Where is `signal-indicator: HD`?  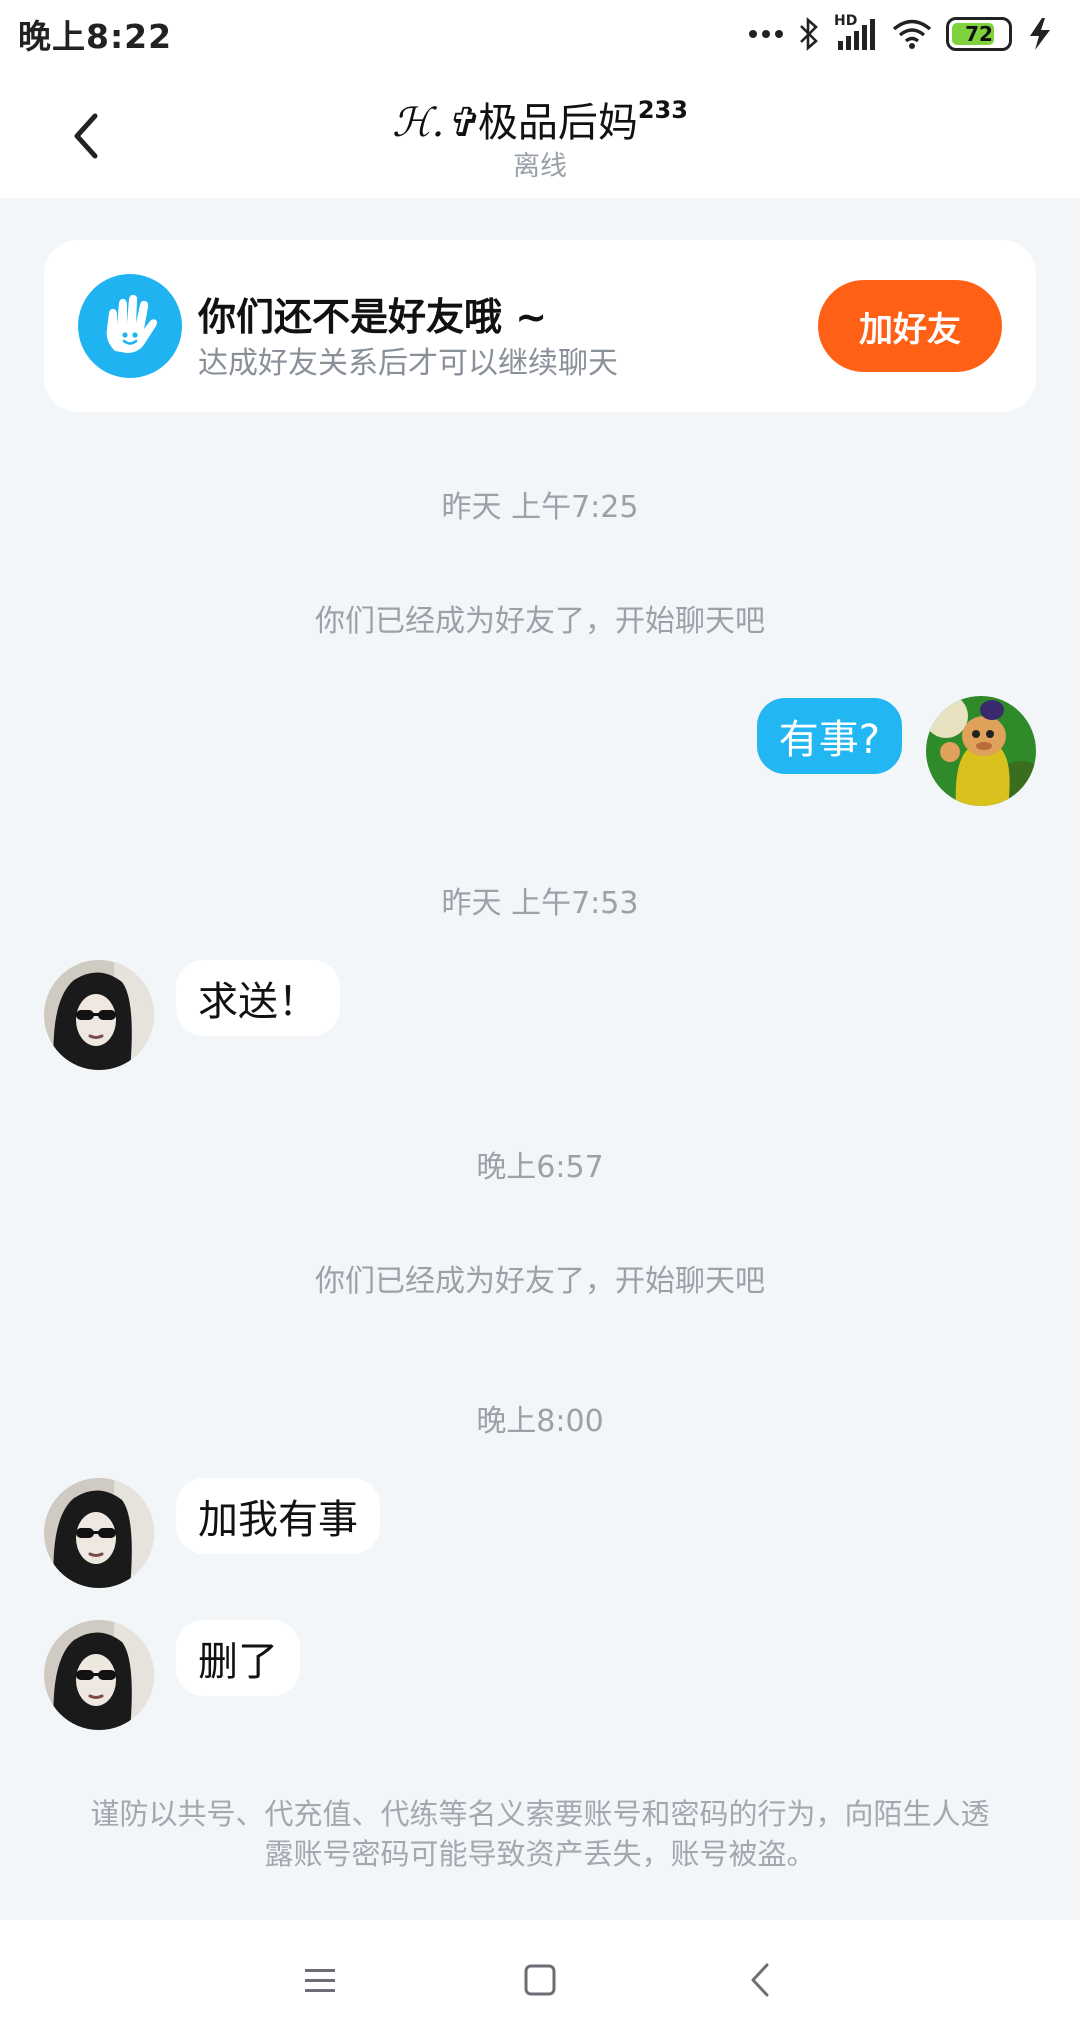 signal-indicator: HD is located at coordinates (856, 32).